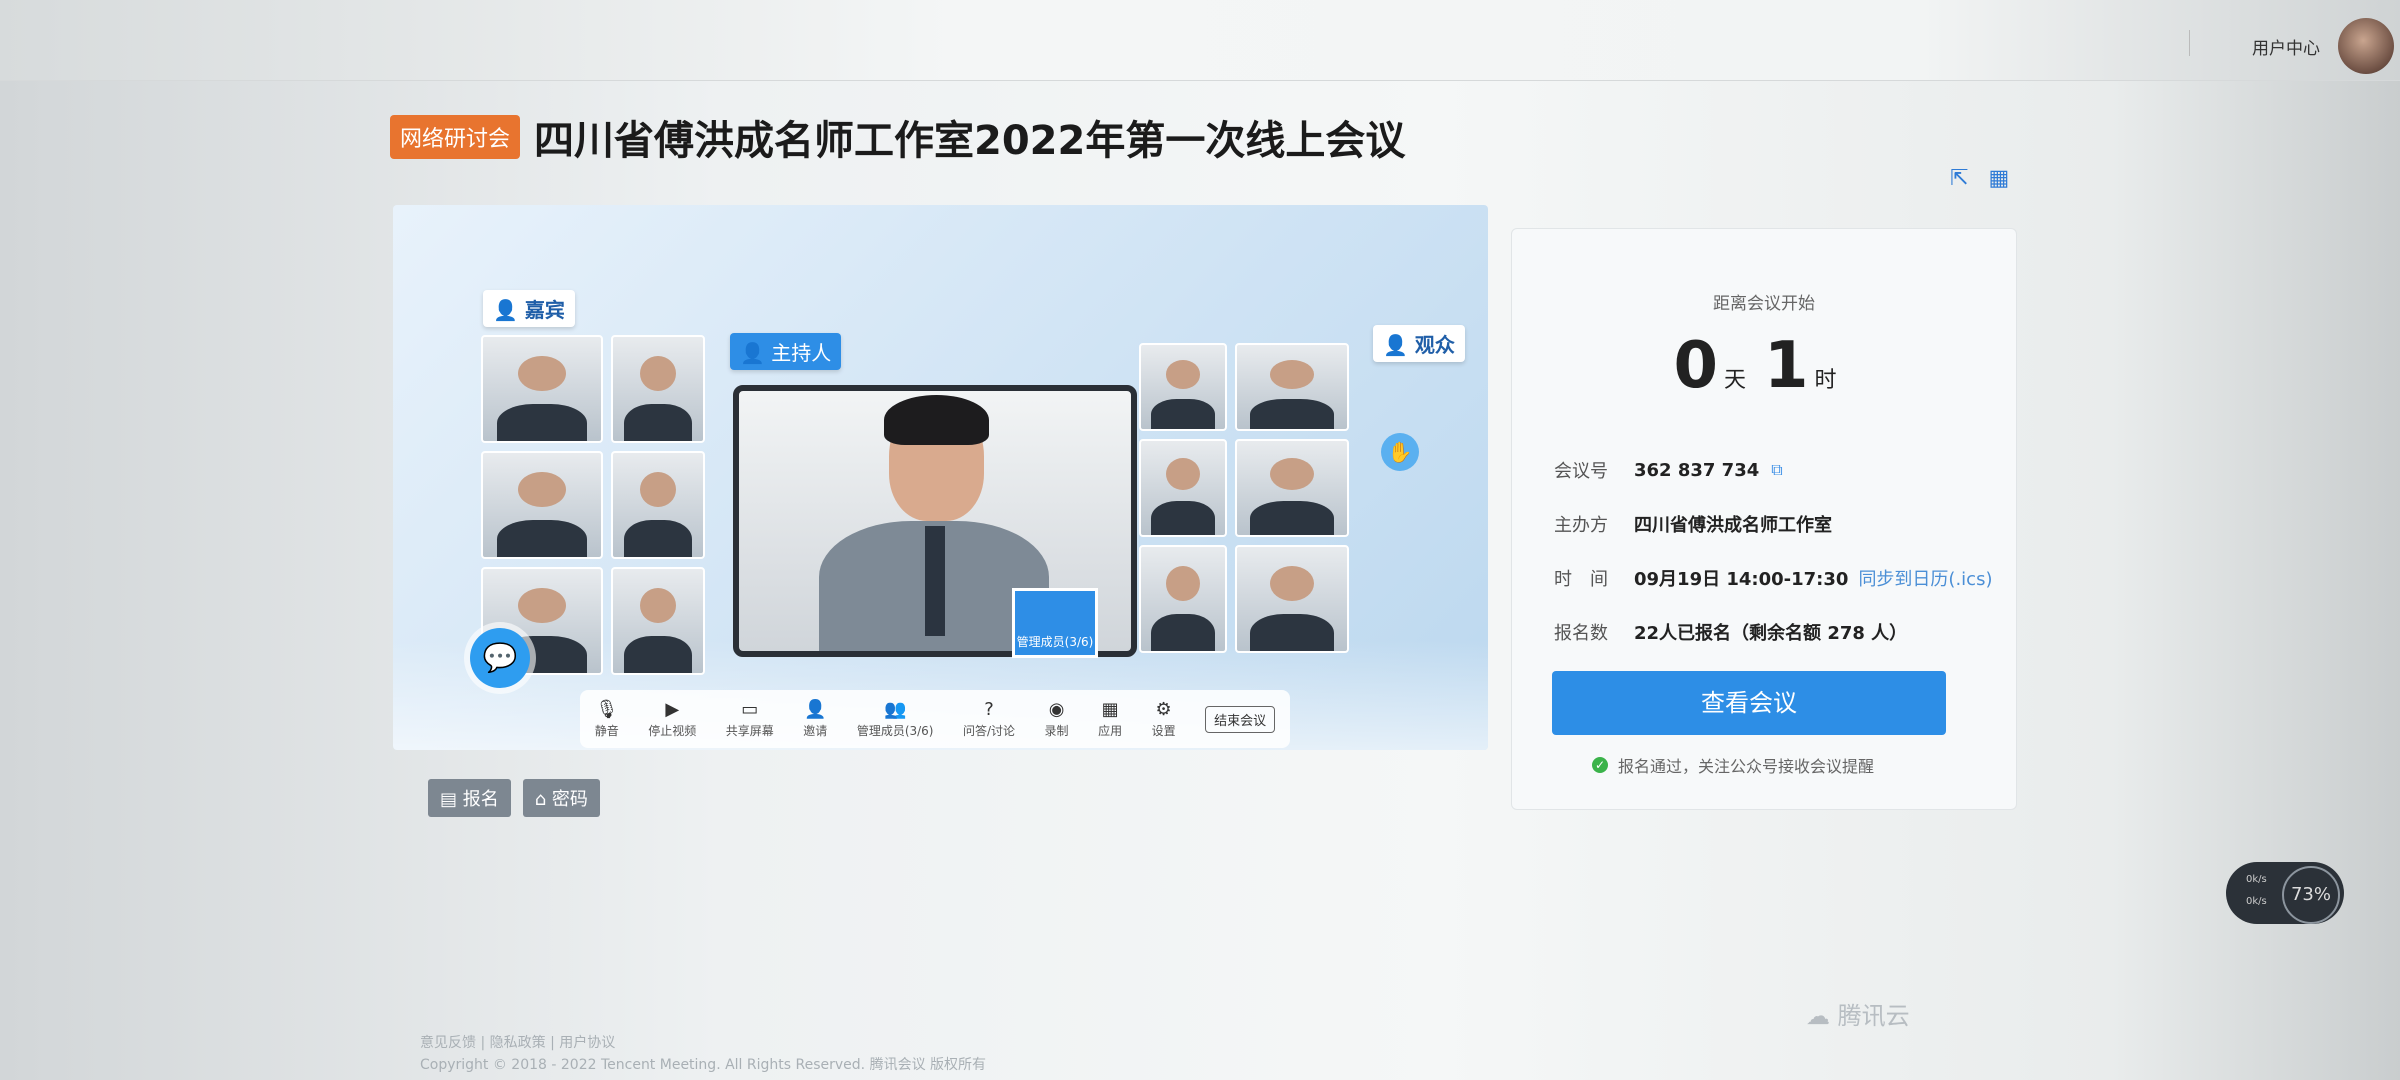  Describe the element at coordinates (749, 731) in the screenshot. I see `toolbar-label: 共享屏幕` at that location.